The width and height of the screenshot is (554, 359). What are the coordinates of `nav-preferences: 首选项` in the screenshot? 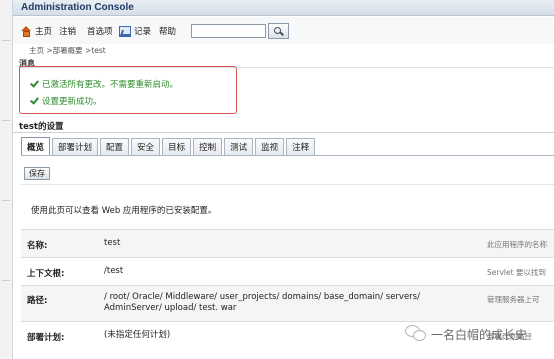 It's located at (100, 31).